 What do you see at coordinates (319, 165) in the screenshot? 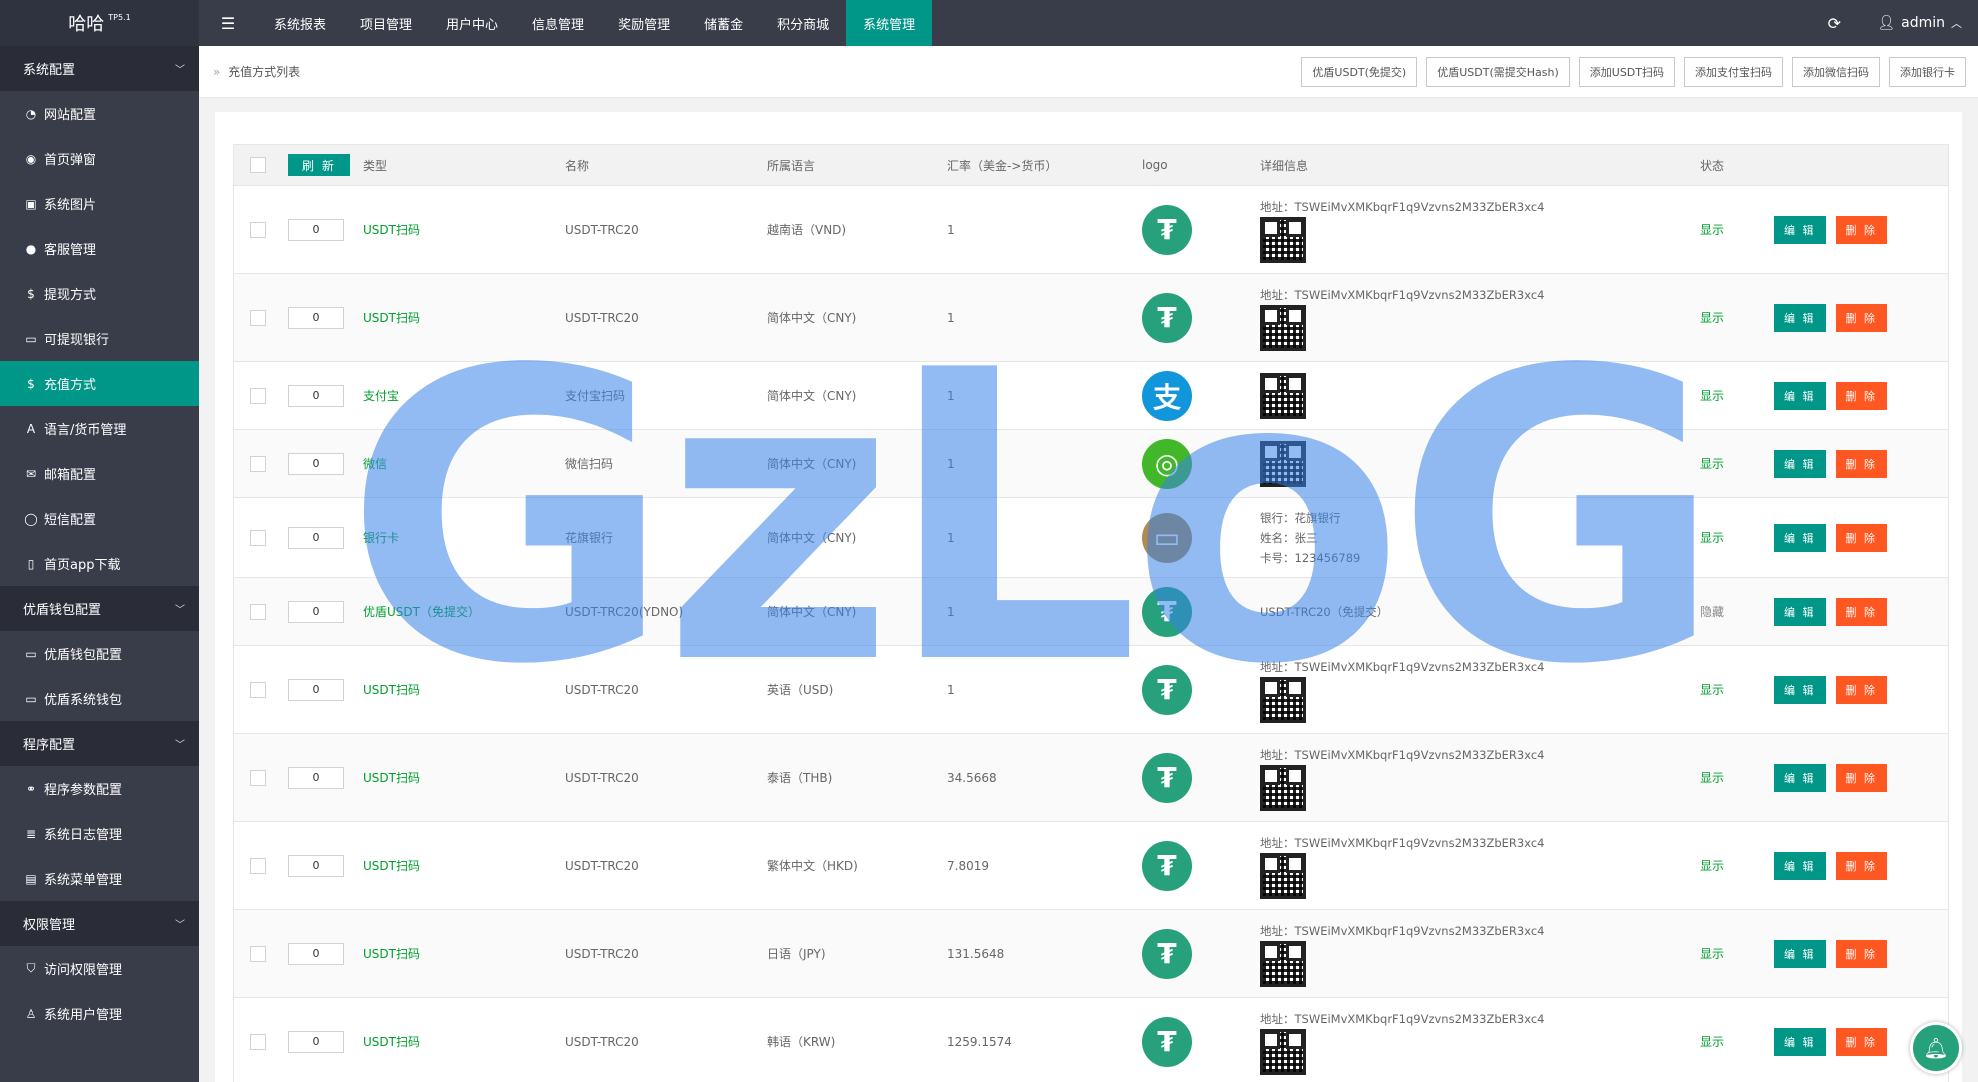
I see `refresh-button: 刷 新` at bounding box center [319, 165].